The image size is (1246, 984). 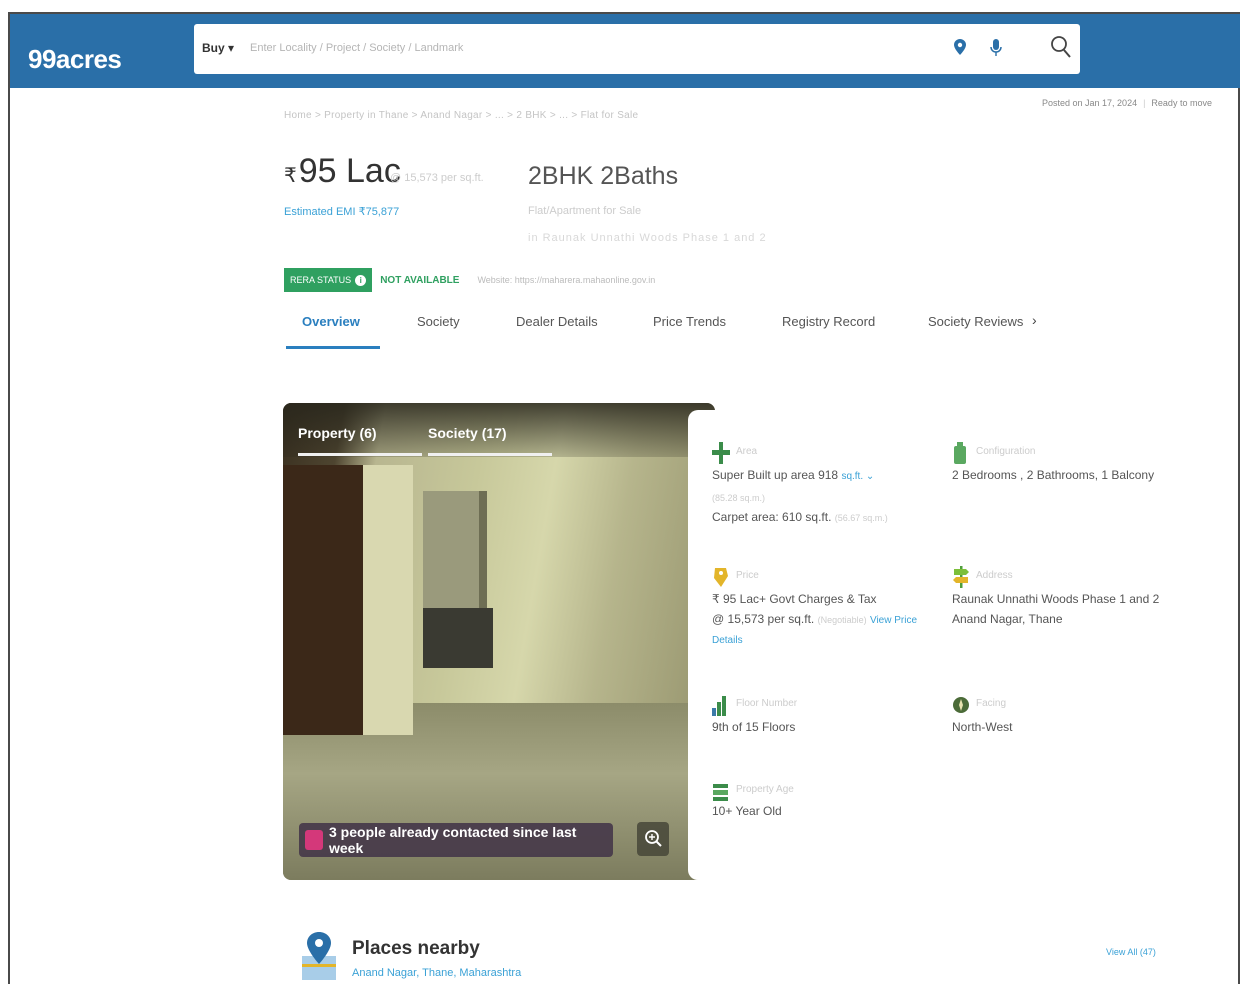 I want to click on microphone-icon, so click(x=996, y=48).